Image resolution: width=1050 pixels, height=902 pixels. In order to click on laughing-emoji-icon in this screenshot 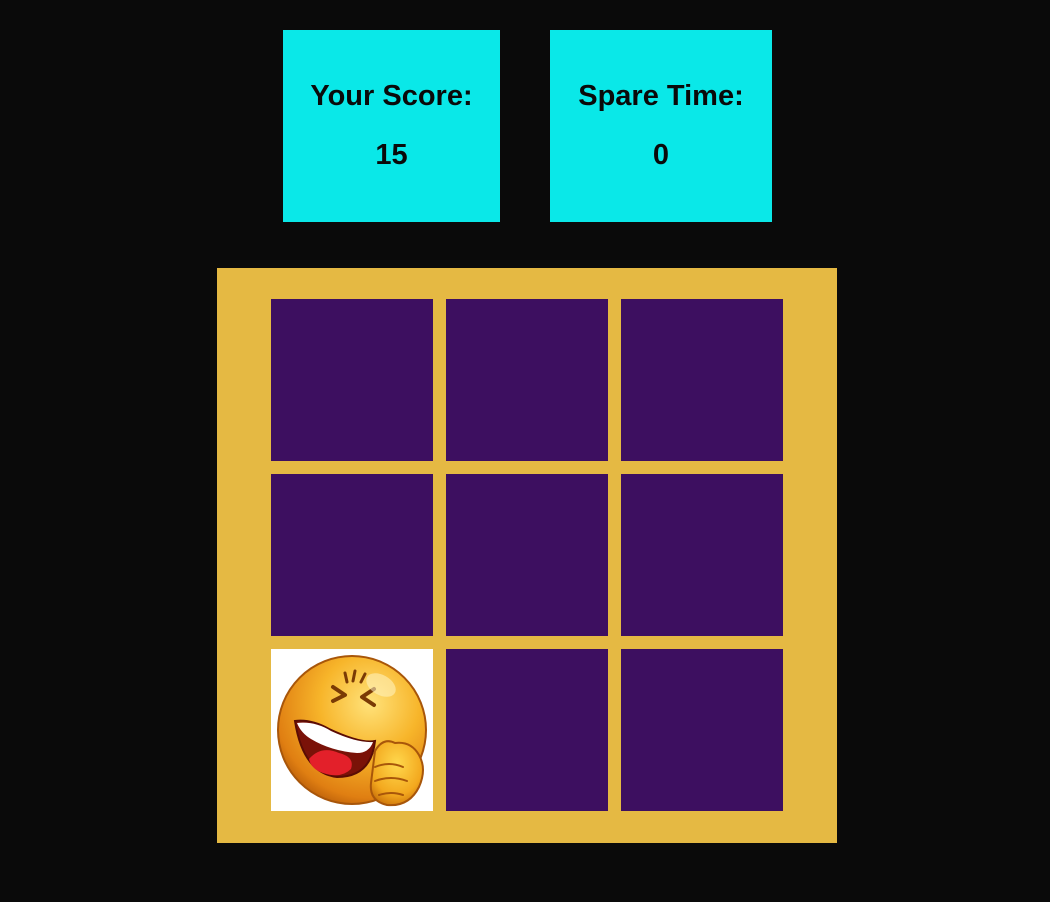, I will do `click(352, 731)`.